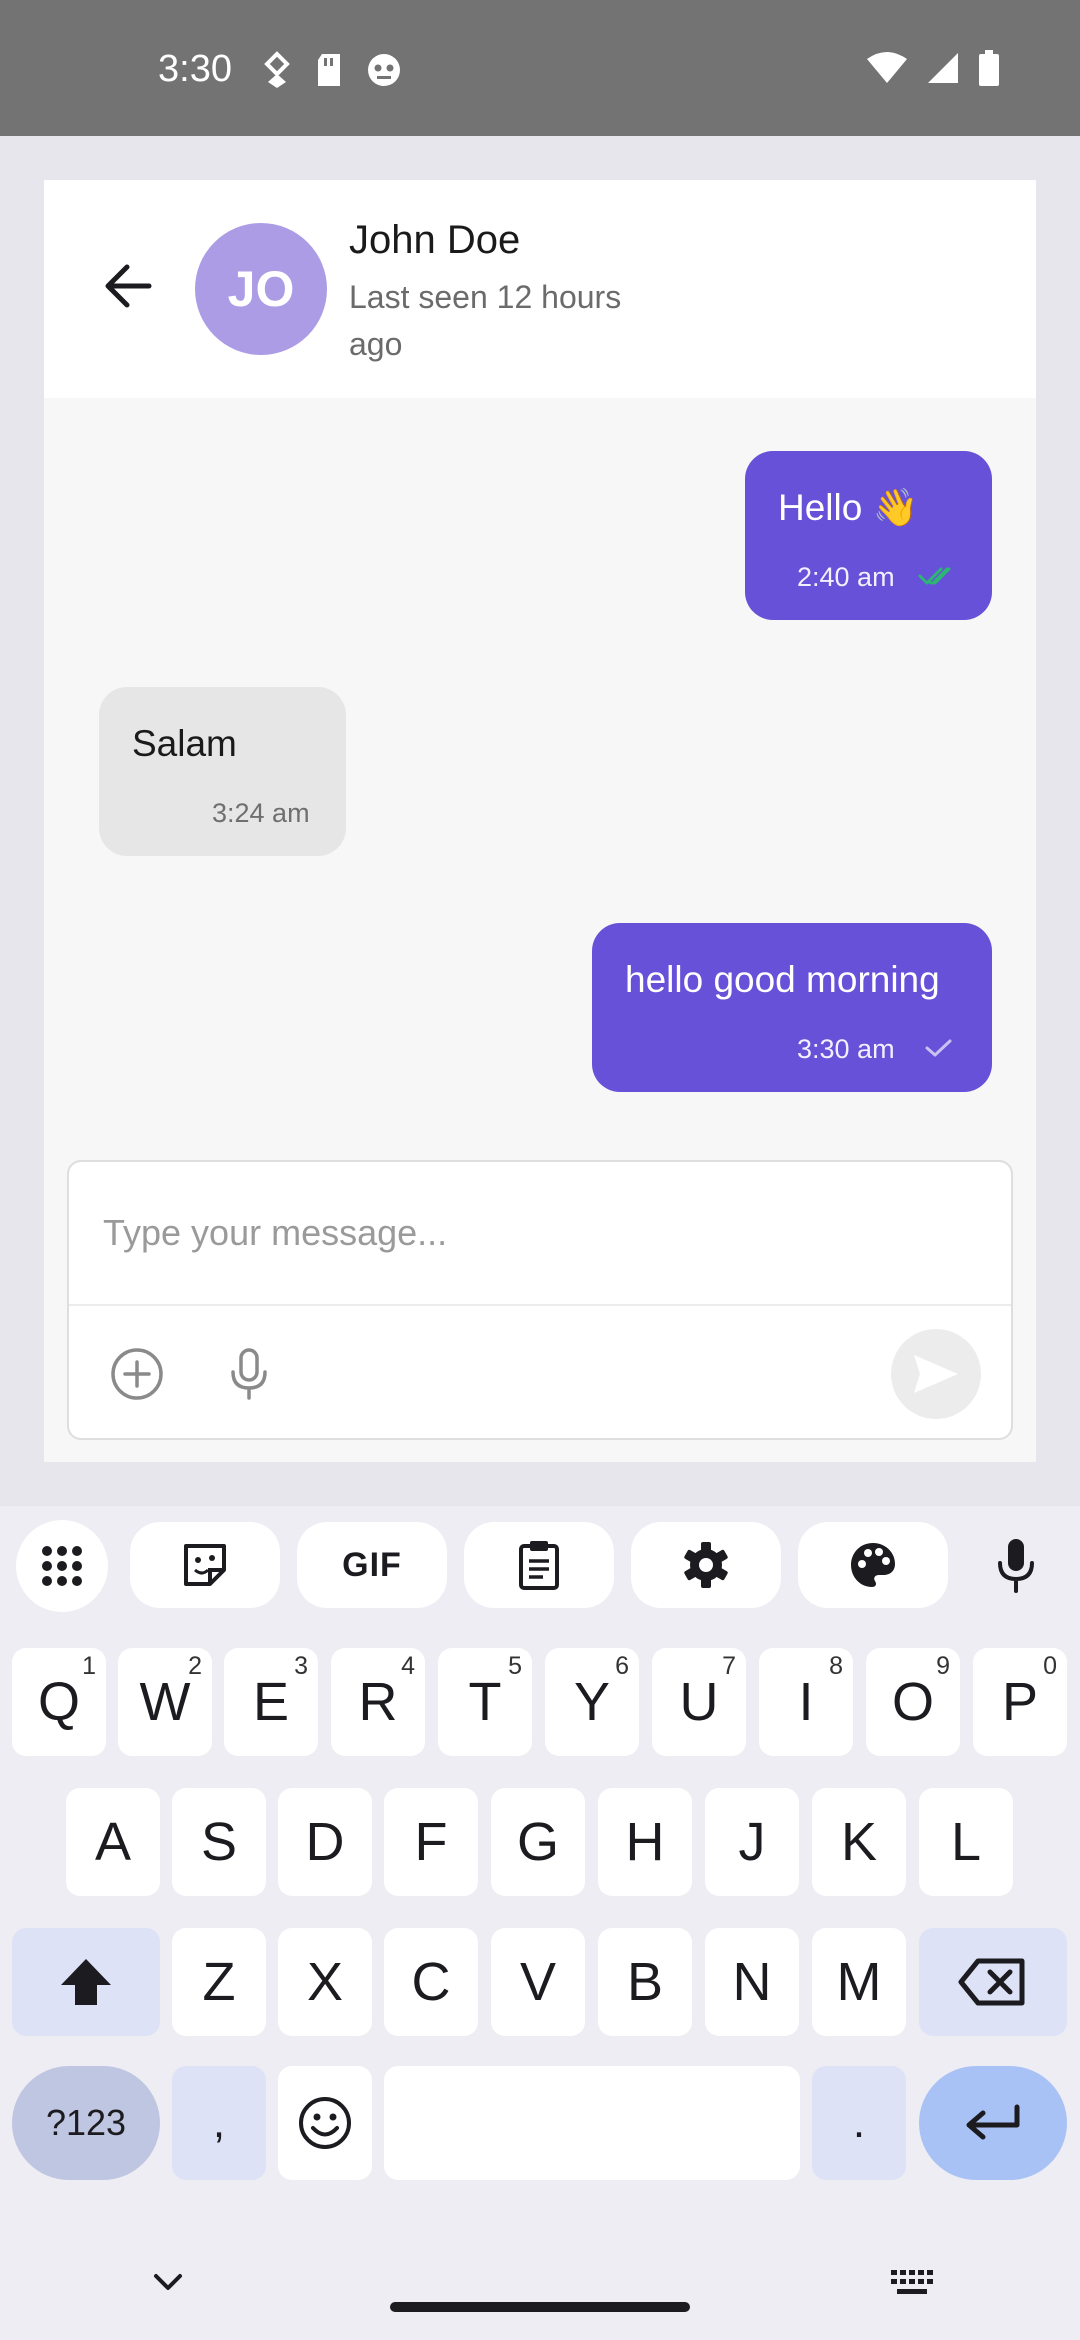 The image size is (1080, 2340). Describe the element at coordinates (86, 2123) in the screenshot. I see `symbols-key: ?123` at that location.